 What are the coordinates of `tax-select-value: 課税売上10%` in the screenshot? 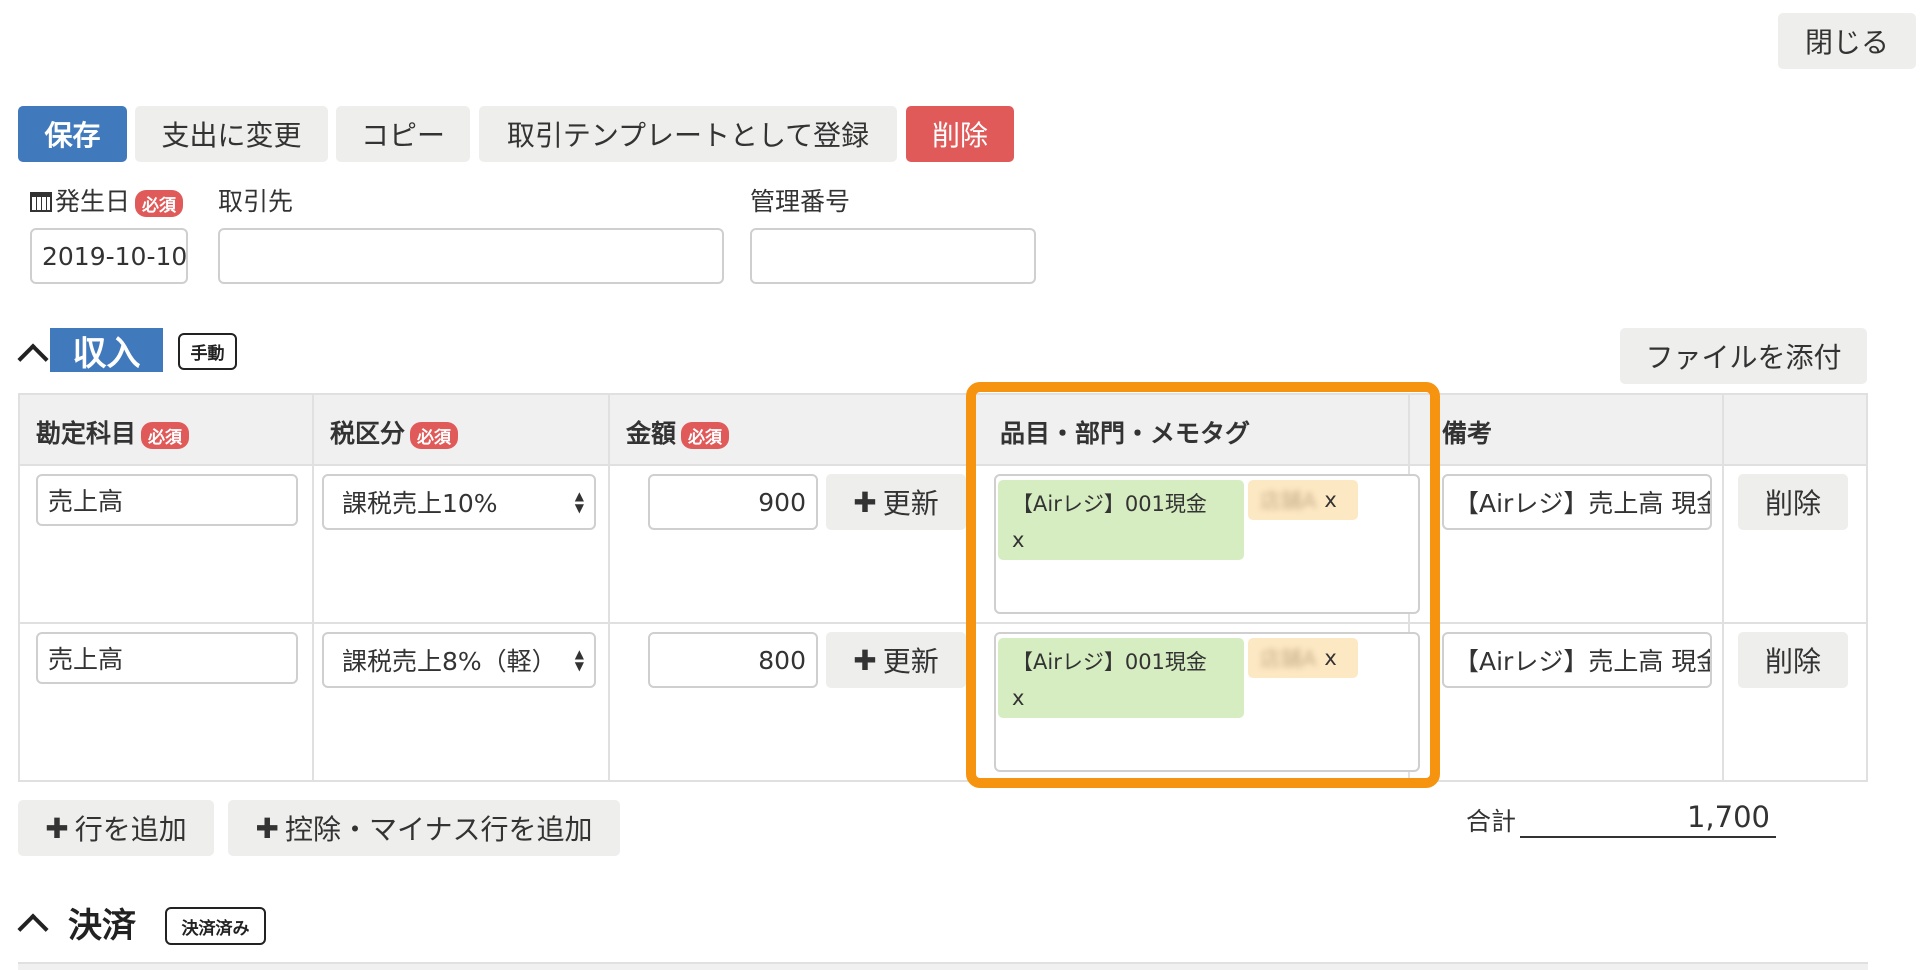 It's located at (420, 503).